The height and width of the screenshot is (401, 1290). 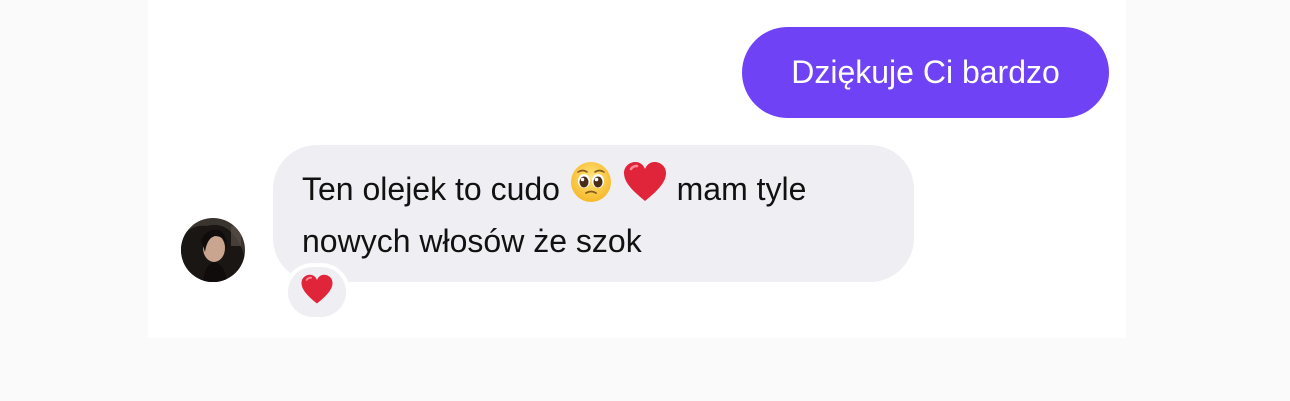 I want to click on sent-message-text: Dziękuje Ci bardzo, so click(x=925, y=72).